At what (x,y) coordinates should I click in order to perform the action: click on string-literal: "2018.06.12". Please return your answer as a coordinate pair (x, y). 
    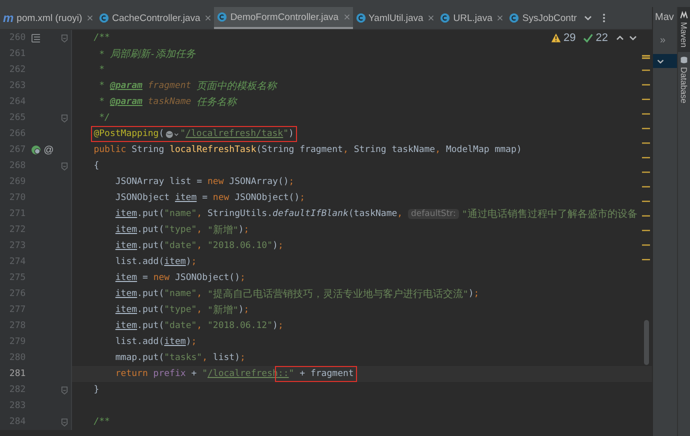
    Looking at the image, I should click on (240, 326).